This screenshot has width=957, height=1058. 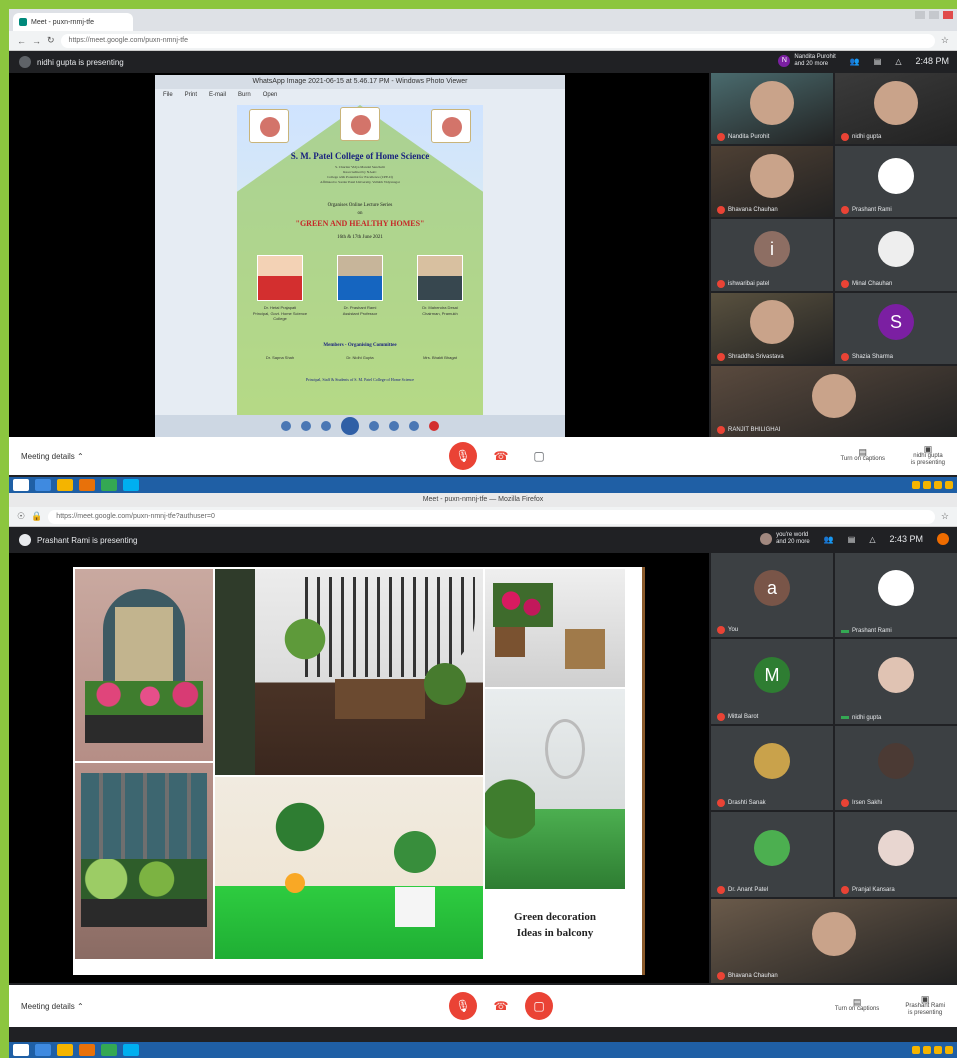 I want to click on zoom-icon, so click(x=286, y=426).